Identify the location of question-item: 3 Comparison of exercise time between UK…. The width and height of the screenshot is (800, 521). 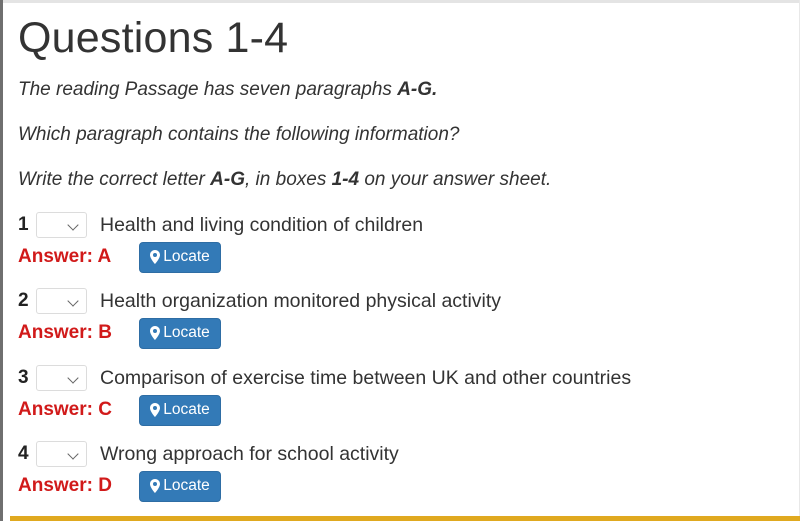
(398, 404).